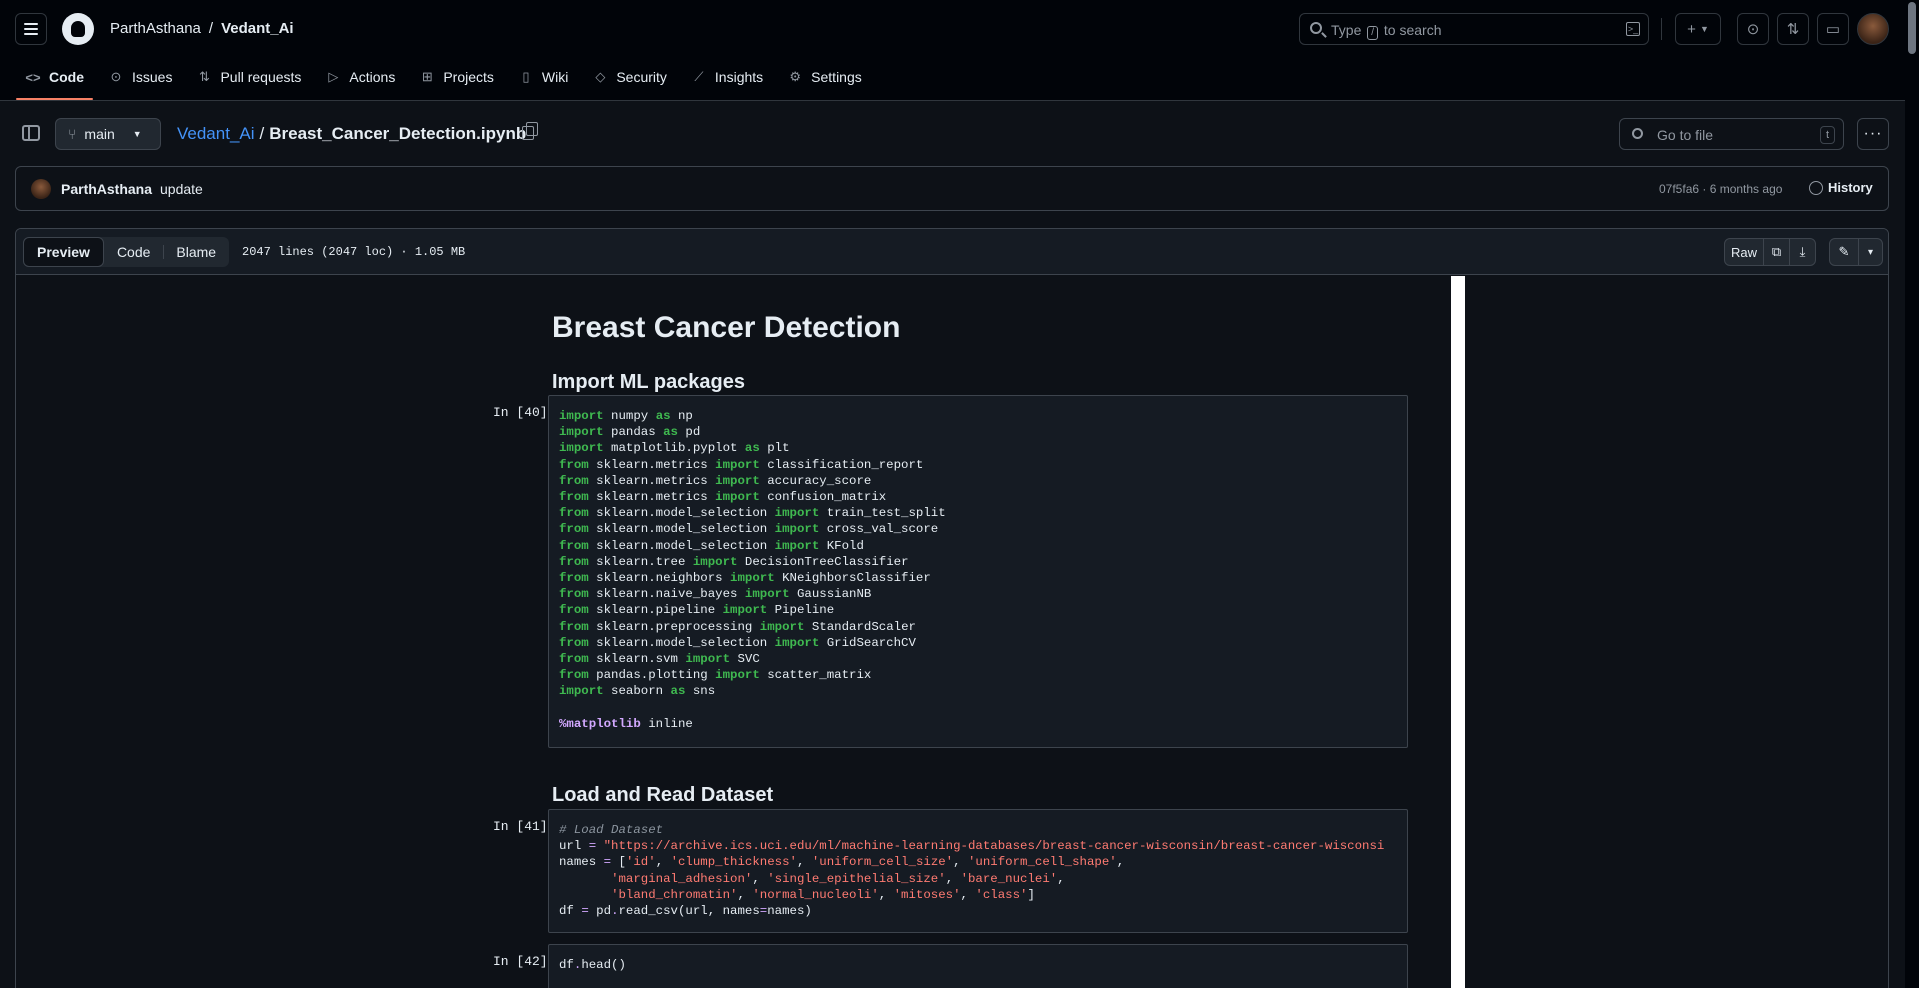 The image size is (1919, 988). I want to click on cell-prompt: In [41]:, so click(524, 826).